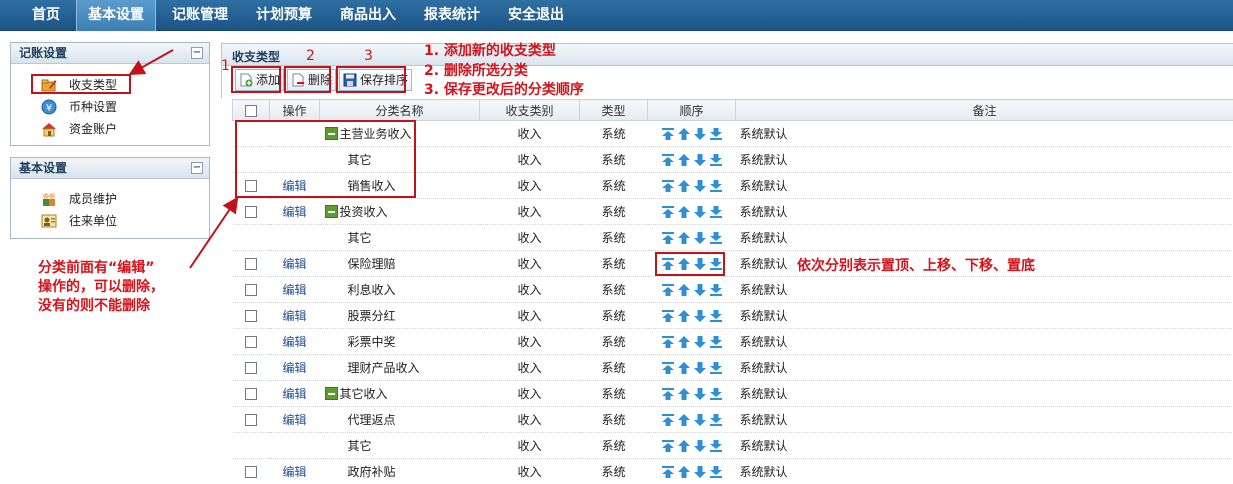 Image resolution: width=1233 pixels, height=484 pixels. What do you see at coordinates (383, 368) in the screenshot?
I see `category-name: 理财产品收入` at bounding box center [383, 368].